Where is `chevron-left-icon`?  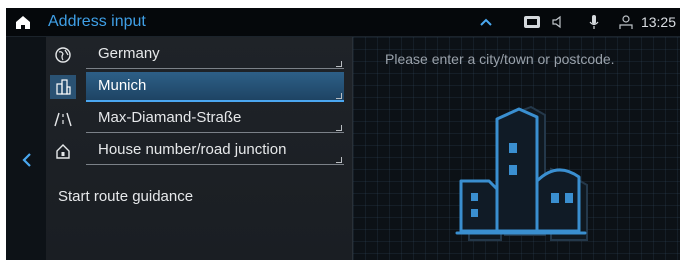
chevron-left-icon is located at coordinates (26, 160).